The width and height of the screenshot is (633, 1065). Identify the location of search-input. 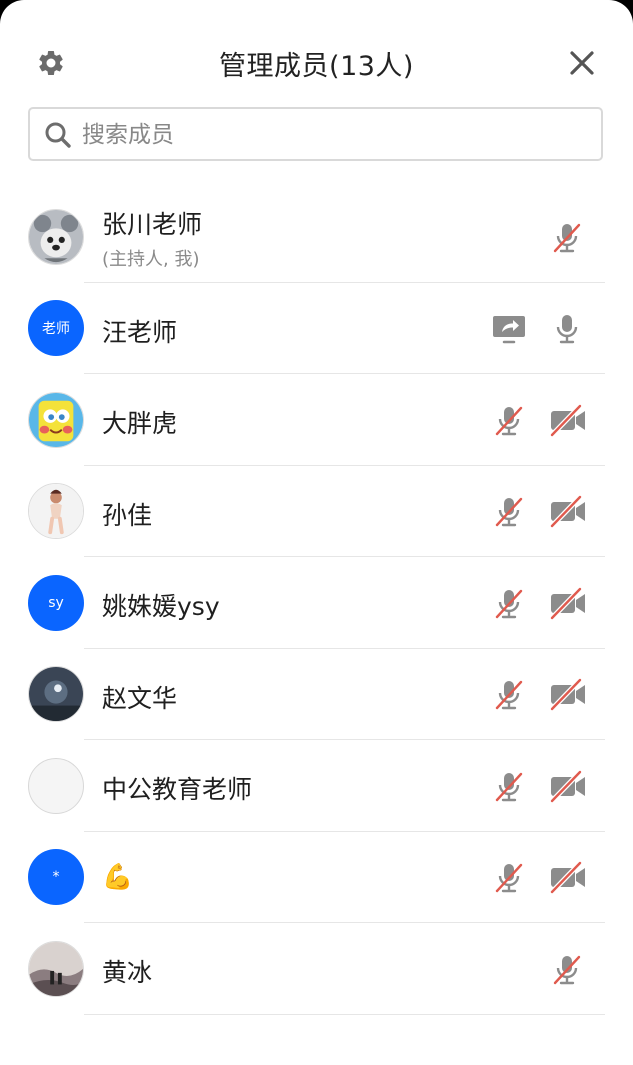
(332, 135).